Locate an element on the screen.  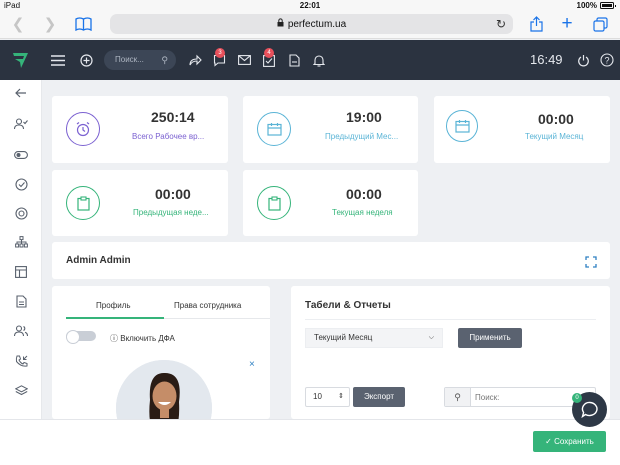
battery-status: 100% is located at coordinates (596, 5).